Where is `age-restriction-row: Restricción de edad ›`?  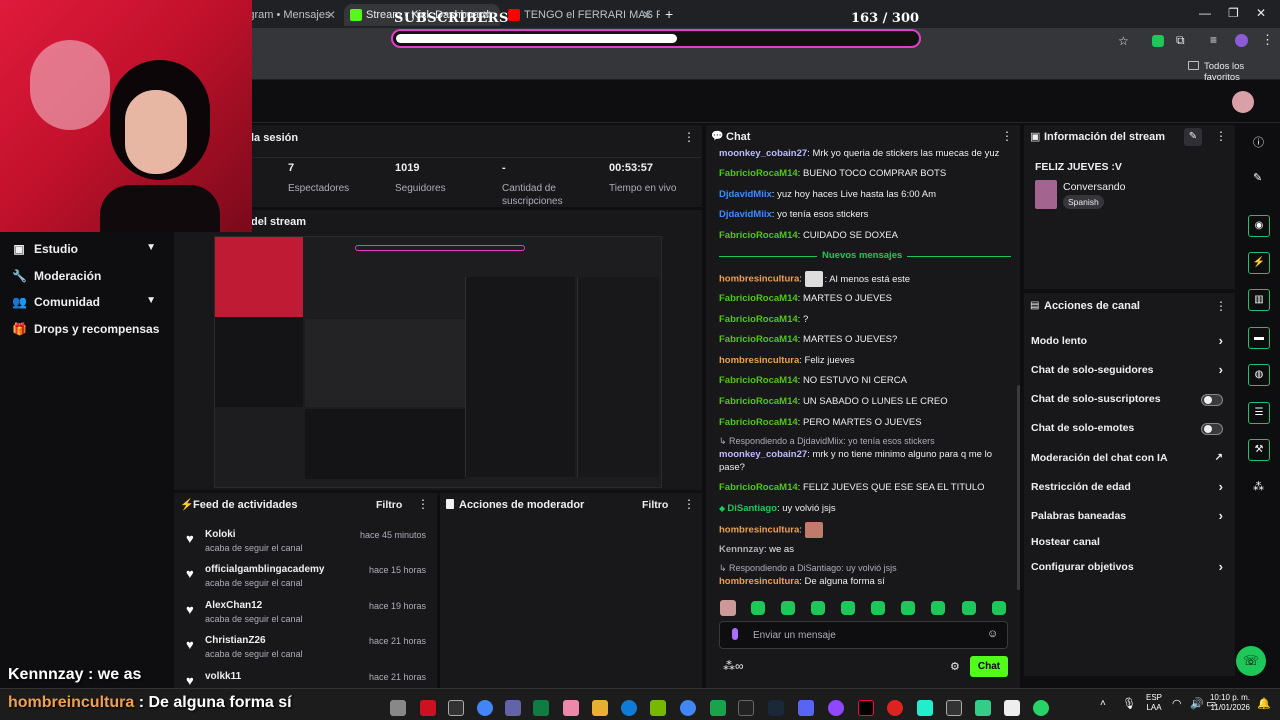
age-restriction-row: Restricción de edad › is located at coordinates (1131, 486).